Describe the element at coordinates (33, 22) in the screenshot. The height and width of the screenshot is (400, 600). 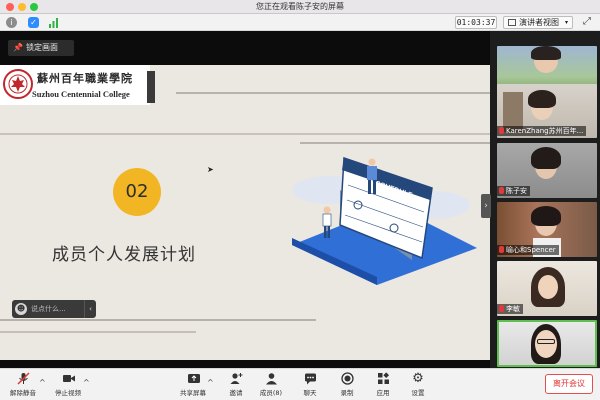
I see `security-shield-icon: ✓` at that location.